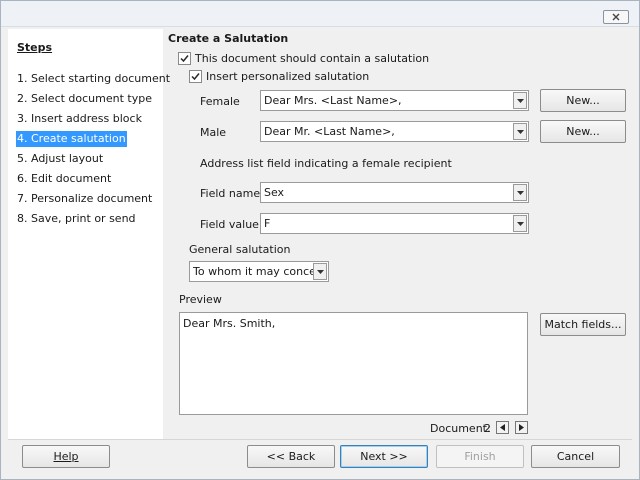 The height and width of the screenshot is (480, 640). Describe the element at coordinates (274, 192) in the screenshot. I see `field-name-value: Sex` at that location.